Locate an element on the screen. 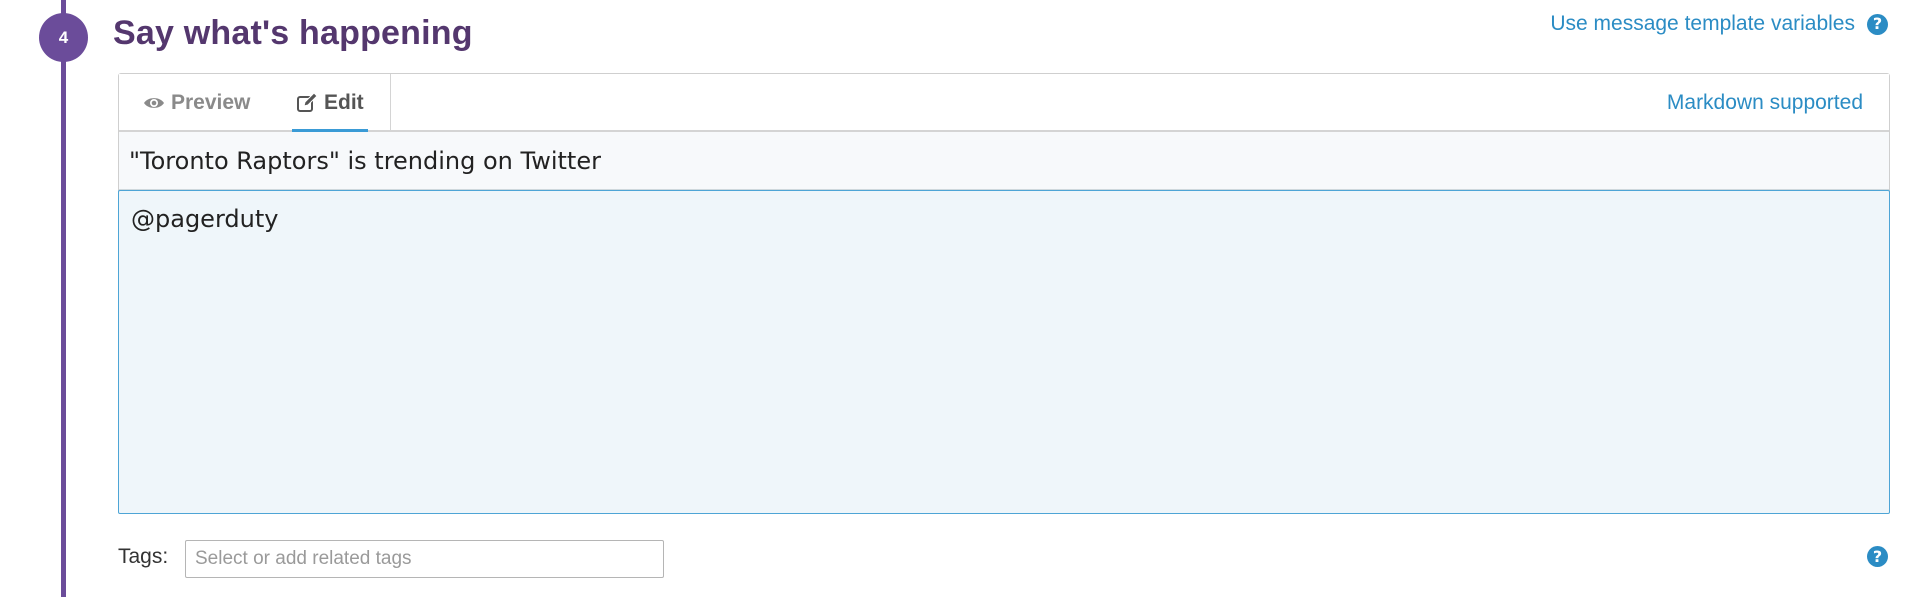  tab-preview: Preview is located at coordinates (196, 103).